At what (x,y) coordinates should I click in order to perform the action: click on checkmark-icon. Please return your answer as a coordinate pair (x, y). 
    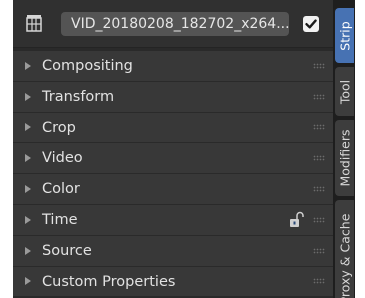
    Looking at the image, I should click on (311, 24).